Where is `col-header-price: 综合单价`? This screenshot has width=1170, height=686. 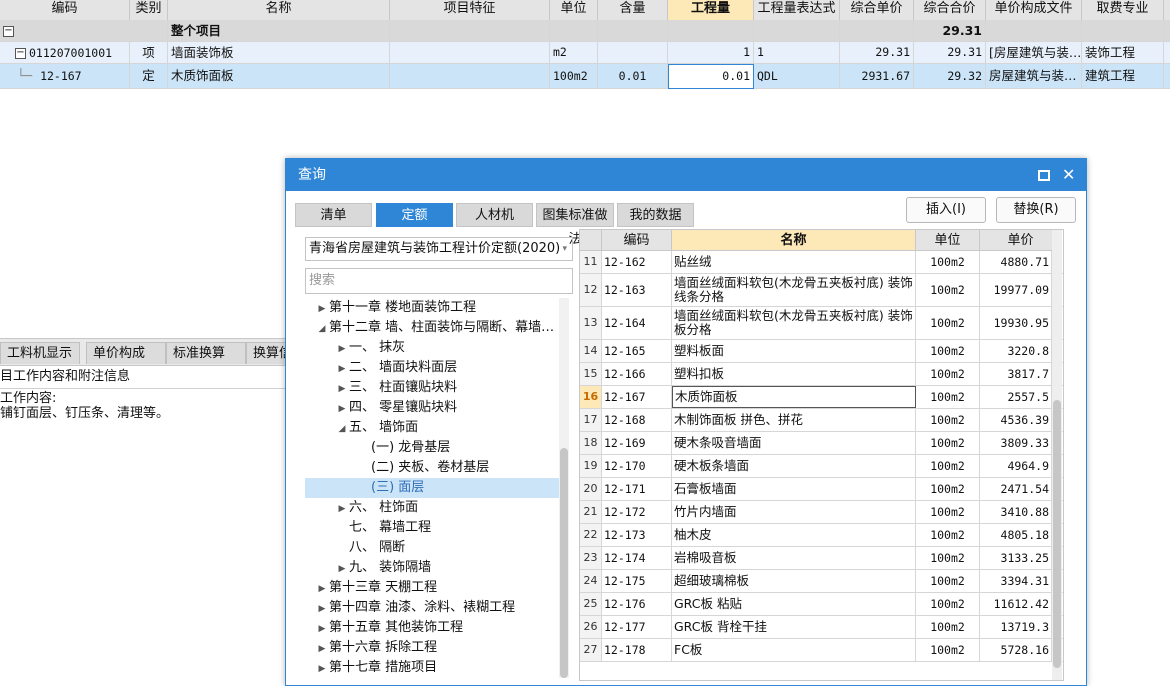
col-header-price: 综合单价 is located at coordinates (877, 10).